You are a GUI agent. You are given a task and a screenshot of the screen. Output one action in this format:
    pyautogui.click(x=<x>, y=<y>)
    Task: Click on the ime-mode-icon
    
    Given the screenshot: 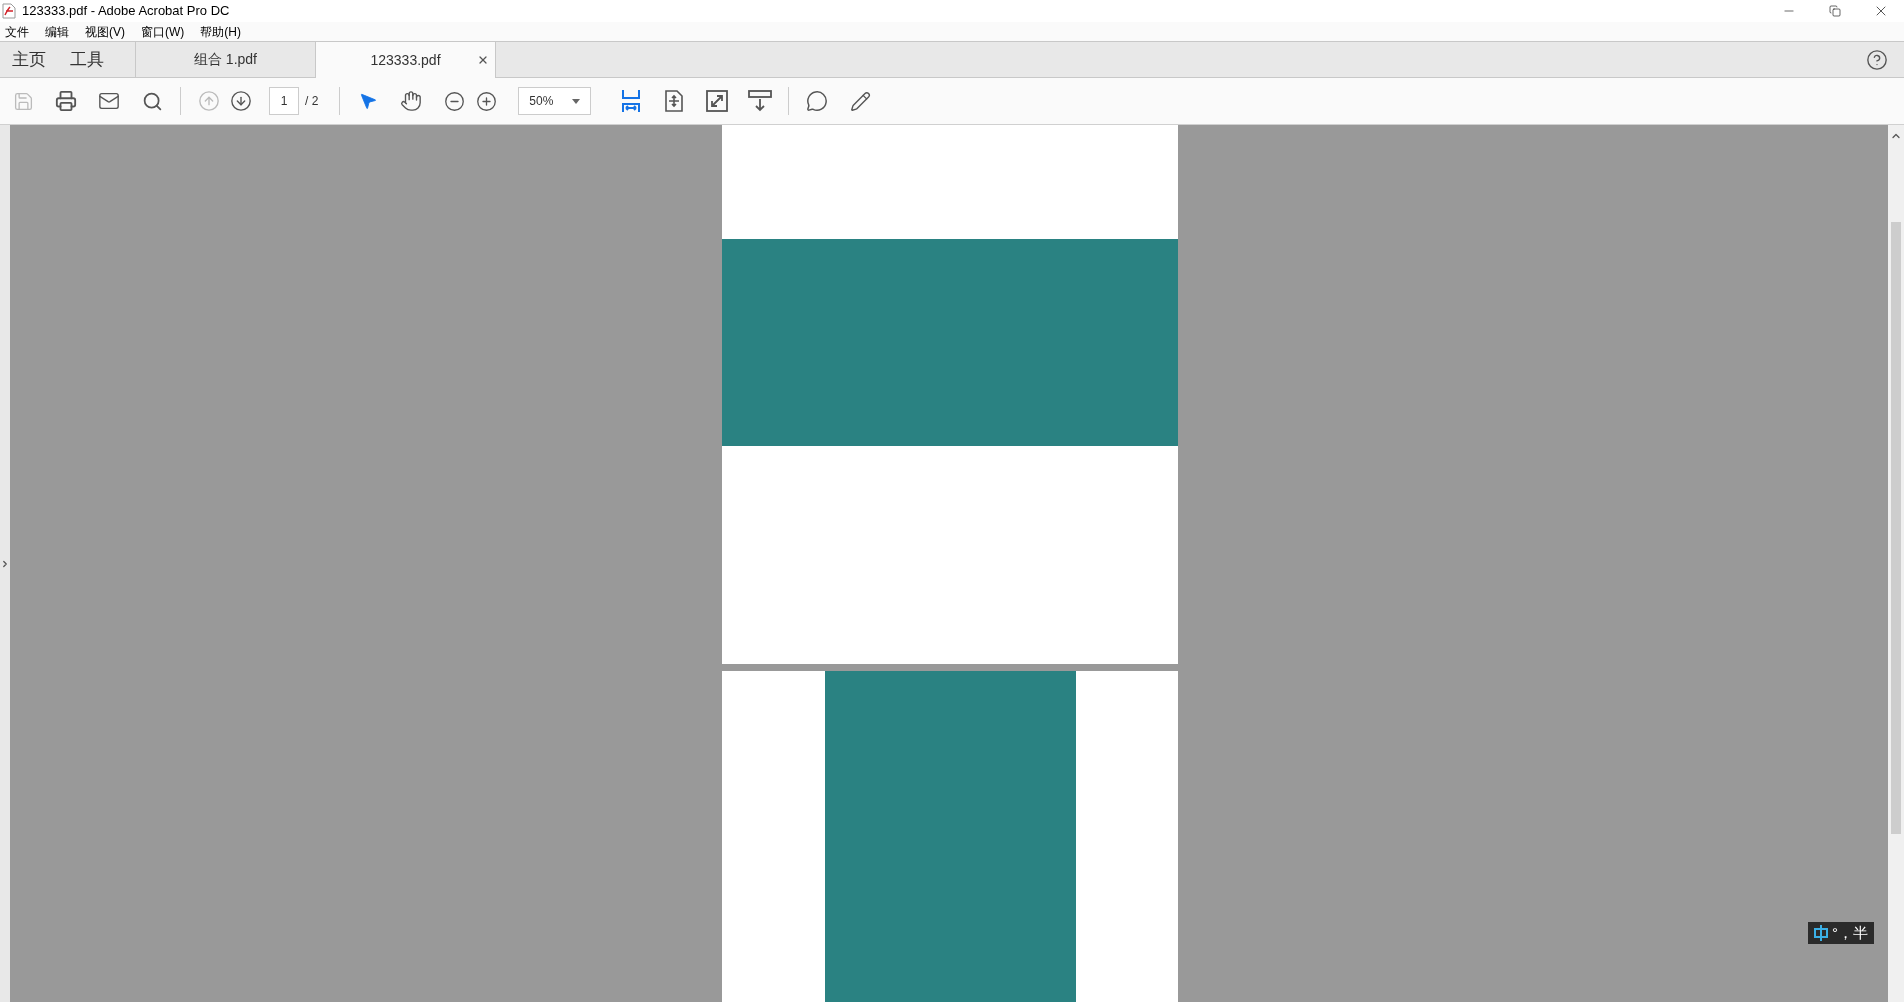 What is the action you would take?
    pyautogui.click(x=1821, y=933)
    